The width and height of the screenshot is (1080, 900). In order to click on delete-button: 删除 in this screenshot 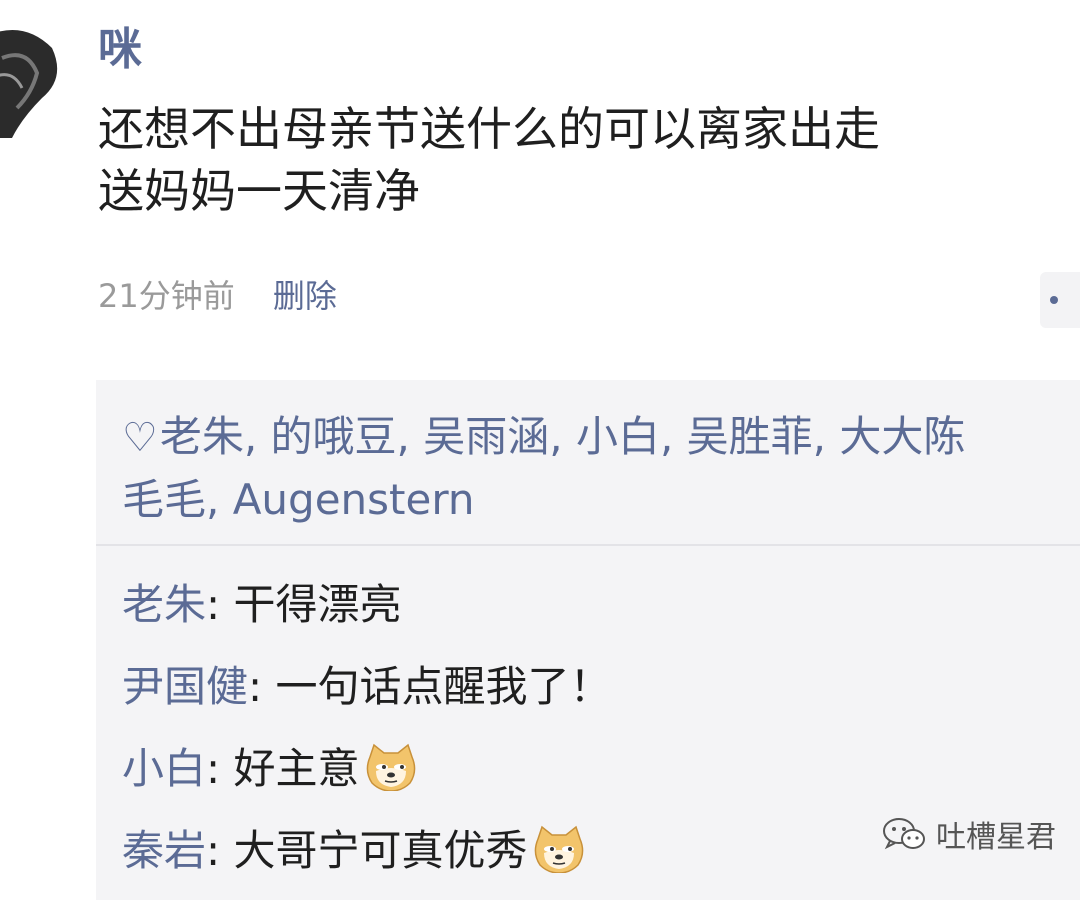, I will do `click(305, 296)`.